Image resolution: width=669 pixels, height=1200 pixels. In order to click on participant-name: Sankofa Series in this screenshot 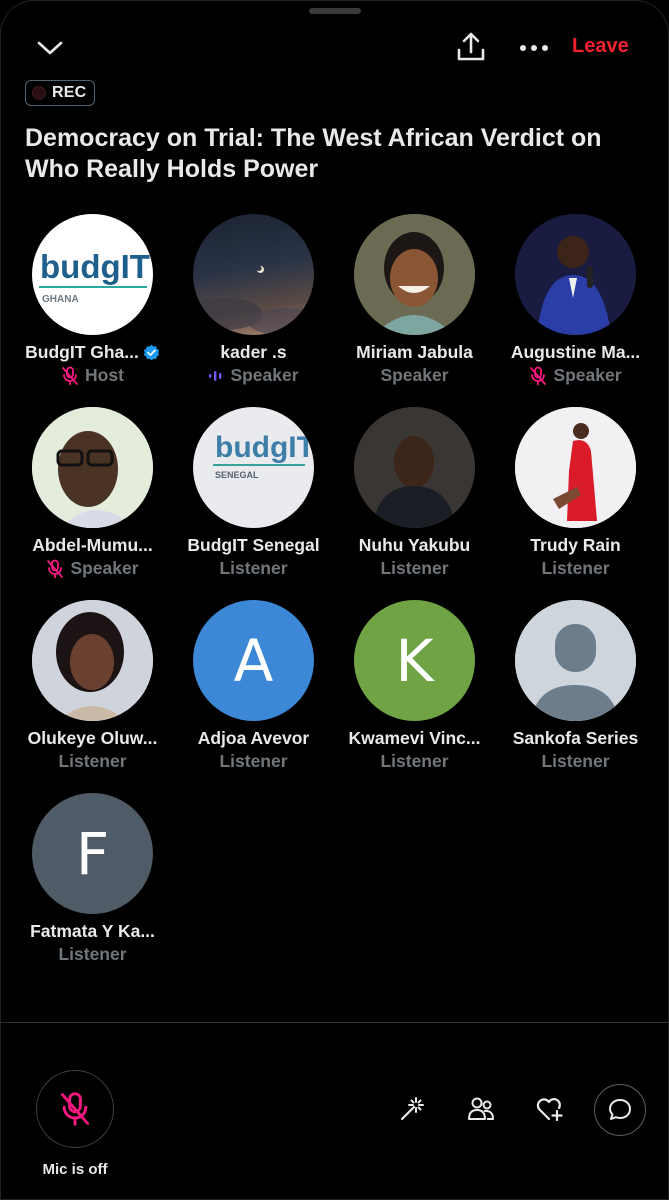, I will do `click(575, 738)`.